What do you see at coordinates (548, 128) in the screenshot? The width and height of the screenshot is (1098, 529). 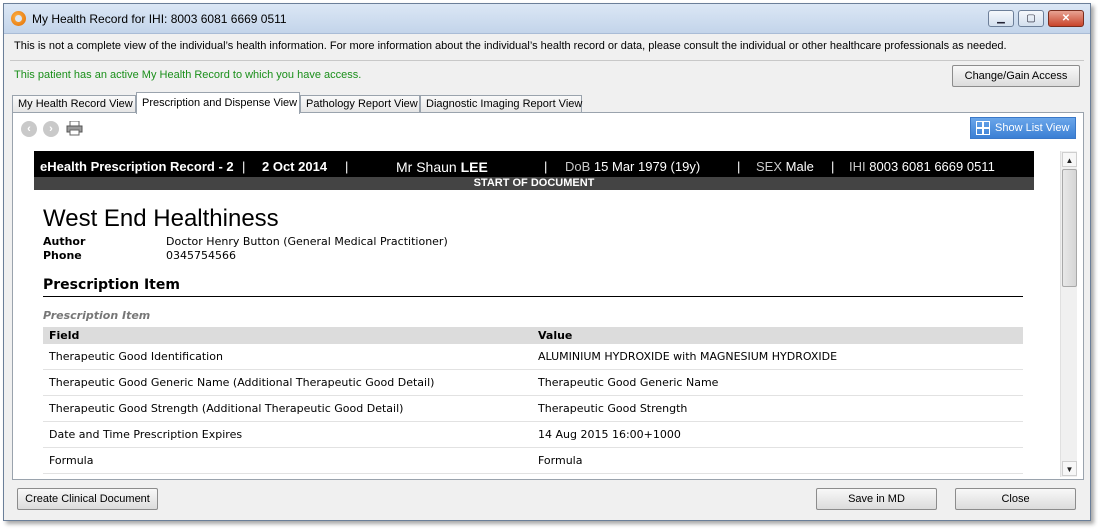 I see `document-toolbar: ‹ › Show List View` at bounding box center [548, 128].